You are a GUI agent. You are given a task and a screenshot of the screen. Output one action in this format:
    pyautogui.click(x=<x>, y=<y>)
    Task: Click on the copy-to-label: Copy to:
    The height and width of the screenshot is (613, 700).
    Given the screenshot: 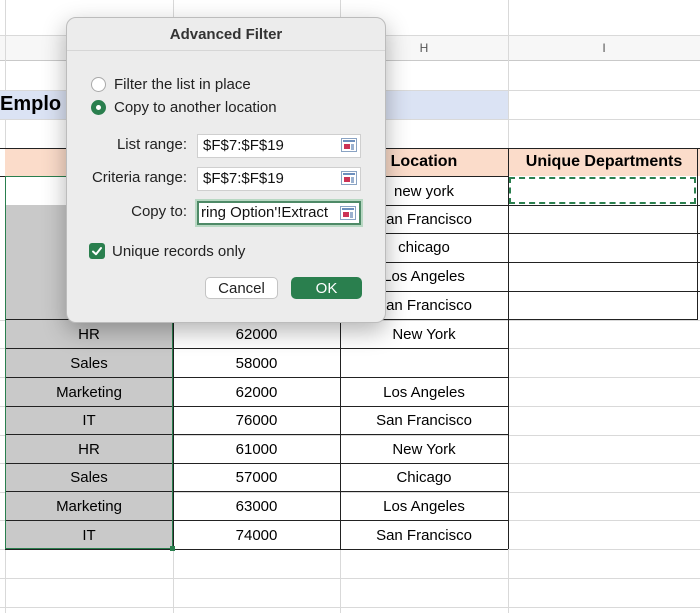 What is the action you would take?
    pyautogui.click(x=159, y=211)
    